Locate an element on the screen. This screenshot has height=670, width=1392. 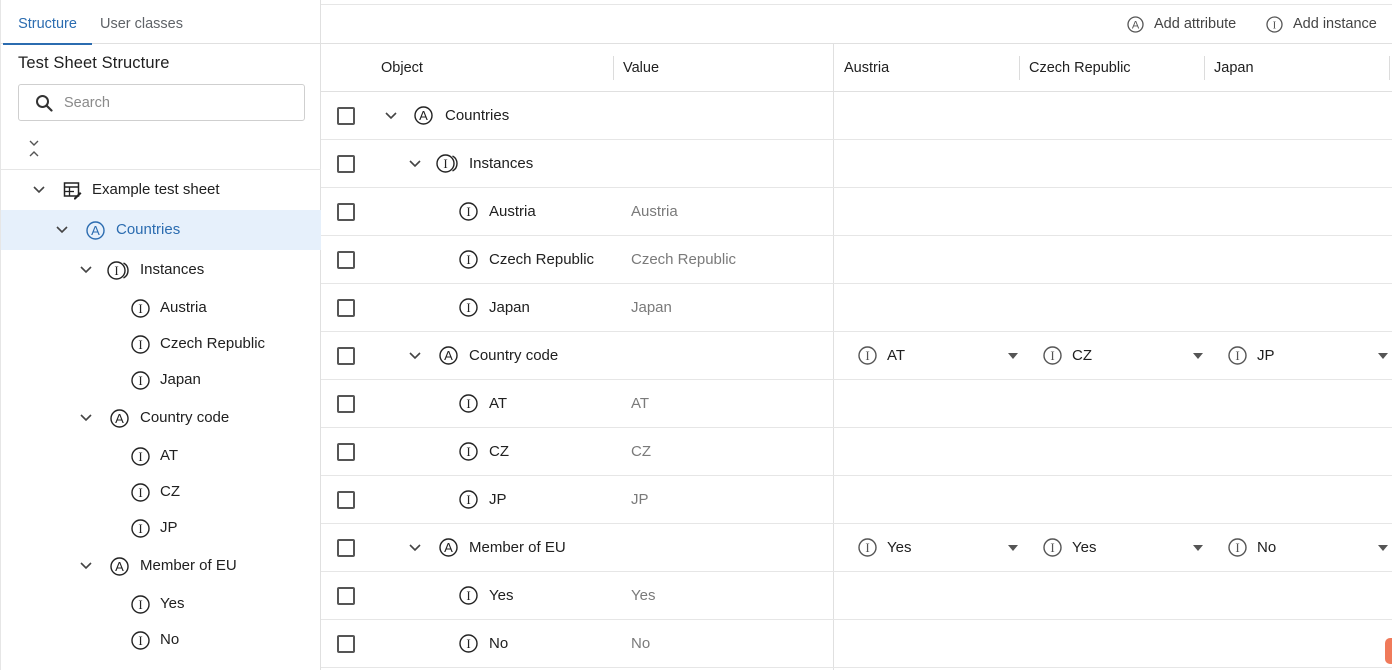
tree-item-label: Country code is located at coordinates (185, 417).